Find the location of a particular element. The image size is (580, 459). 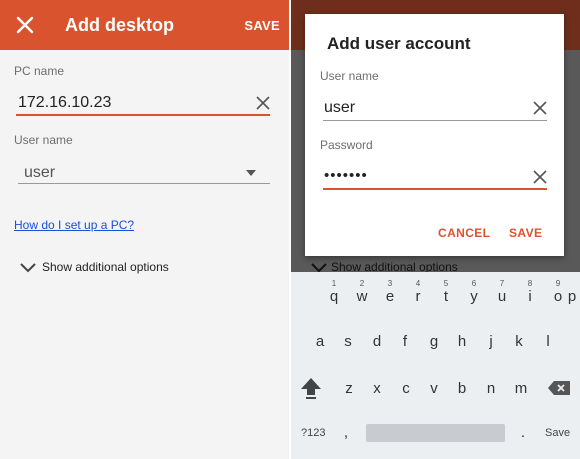

page-title: Add desktop is located at coordinates (120, 25).